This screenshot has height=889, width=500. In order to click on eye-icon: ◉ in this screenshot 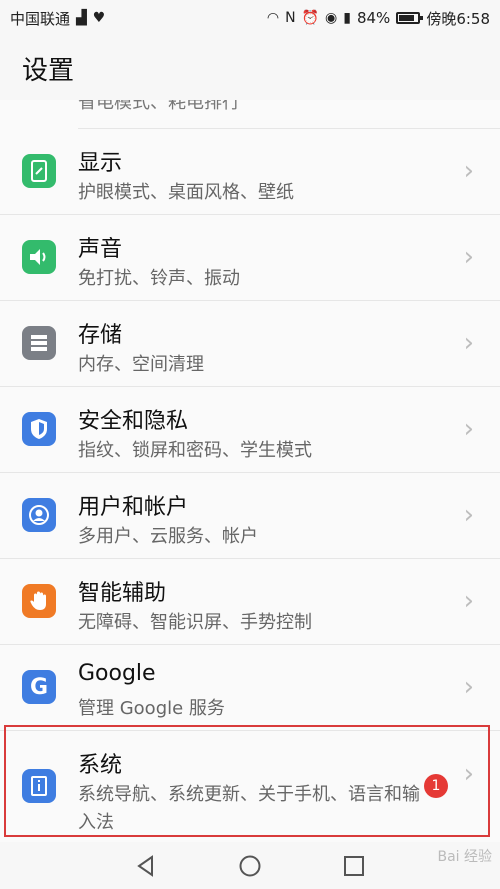, I will do `click(331, 18)`.